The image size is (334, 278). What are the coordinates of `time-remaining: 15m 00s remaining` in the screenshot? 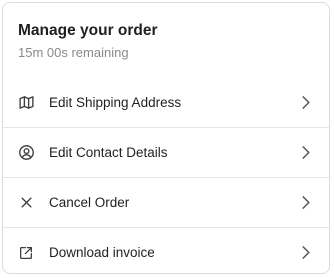 It's located at (73, 52).